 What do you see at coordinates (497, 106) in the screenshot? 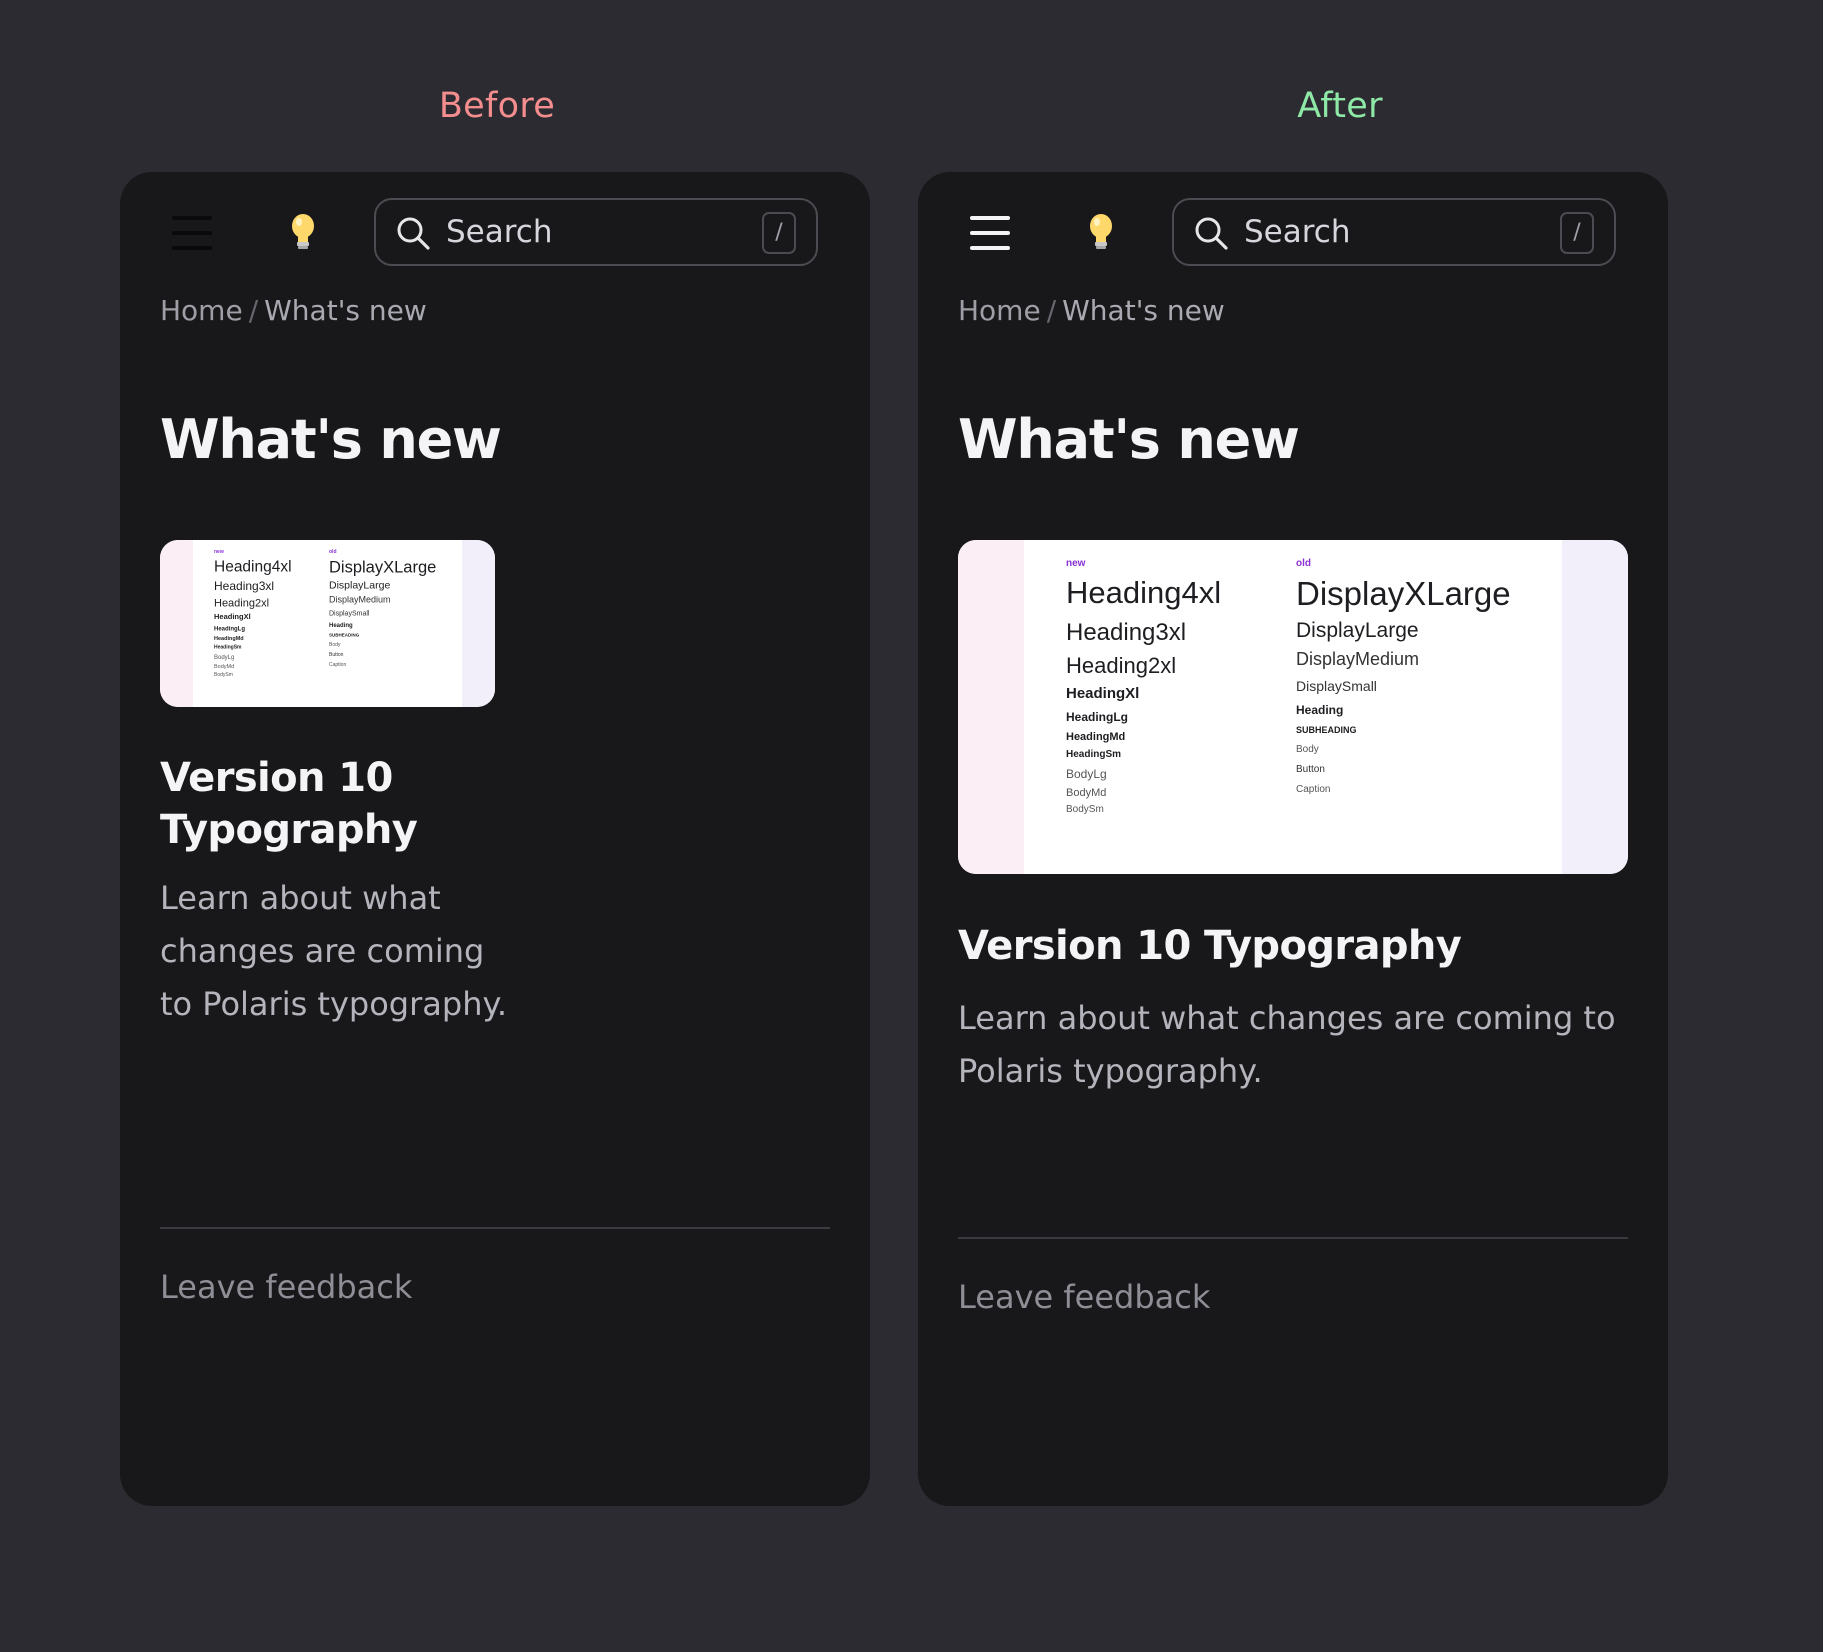
I see `before-label: Before` at bounding box center [497, 106].